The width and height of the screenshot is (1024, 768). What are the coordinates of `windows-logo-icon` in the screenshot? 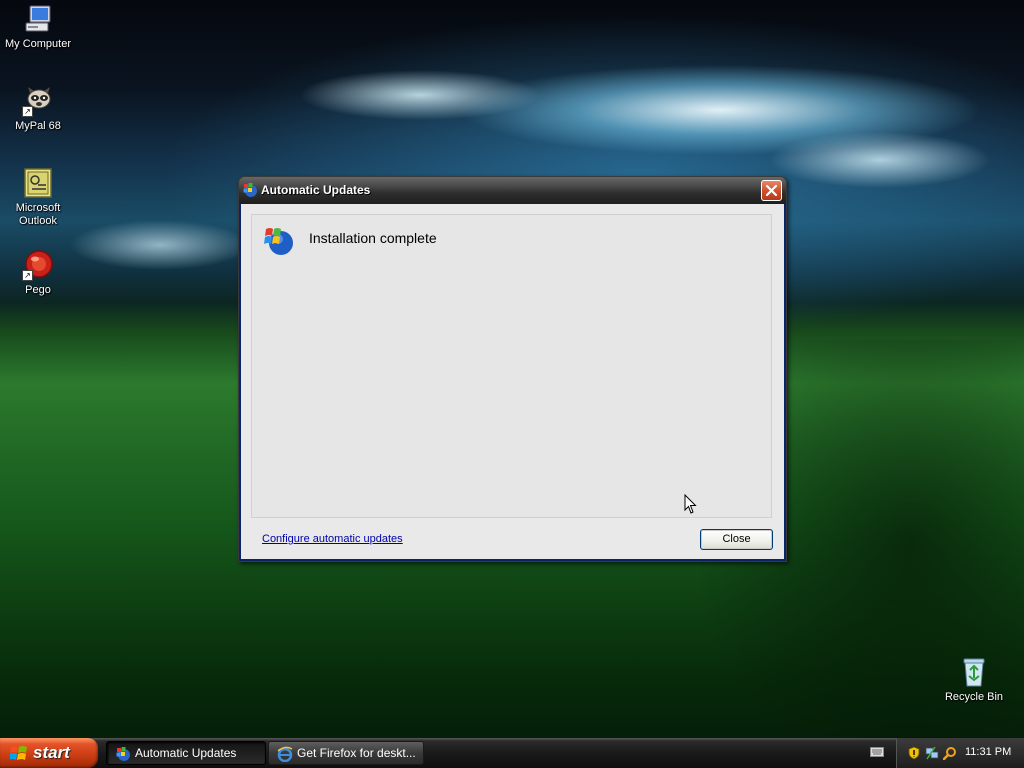 It's located at (18, 753).